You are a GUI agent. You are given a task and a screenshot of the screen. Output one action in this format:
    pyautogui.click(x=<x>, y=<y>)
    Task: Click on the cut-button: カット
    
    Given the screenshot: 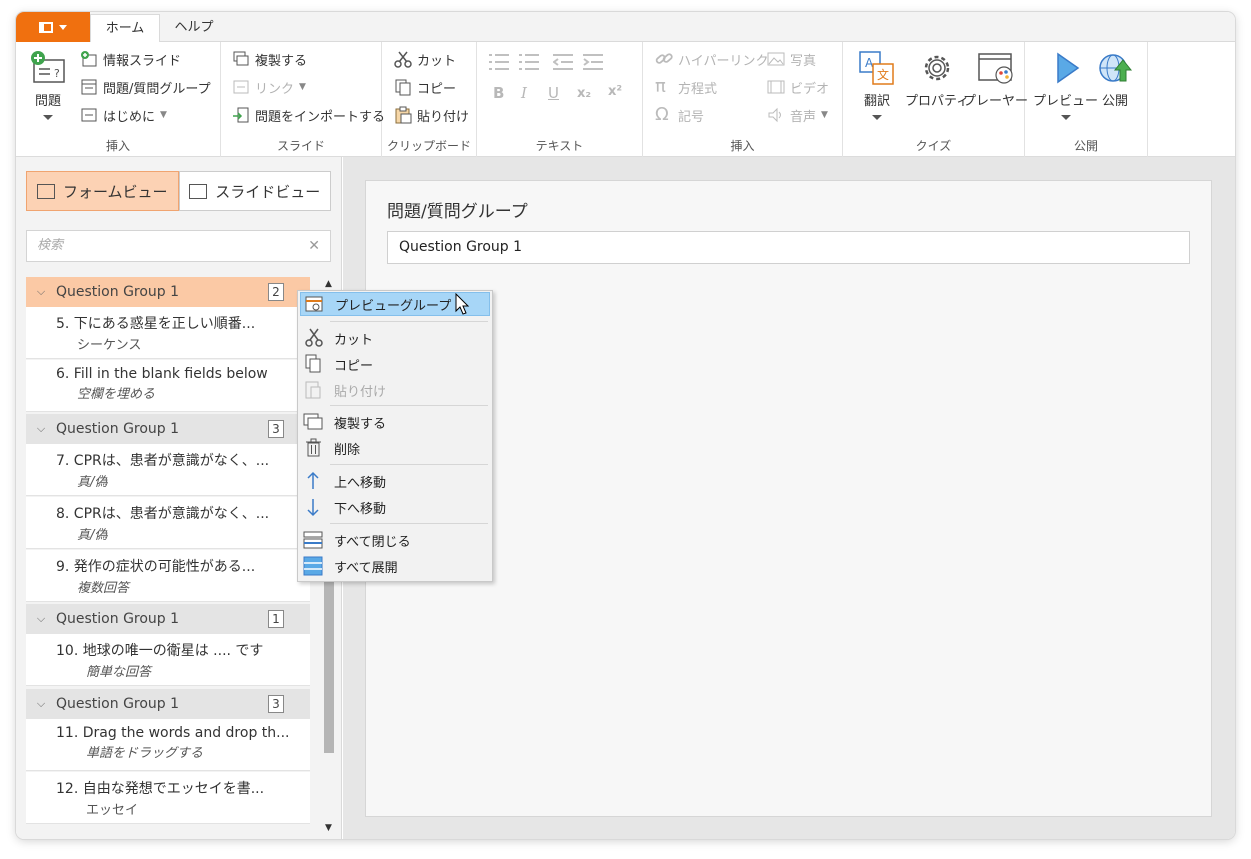 What is the action you would take?
    pyautogui.click(x=425, y=59)
    